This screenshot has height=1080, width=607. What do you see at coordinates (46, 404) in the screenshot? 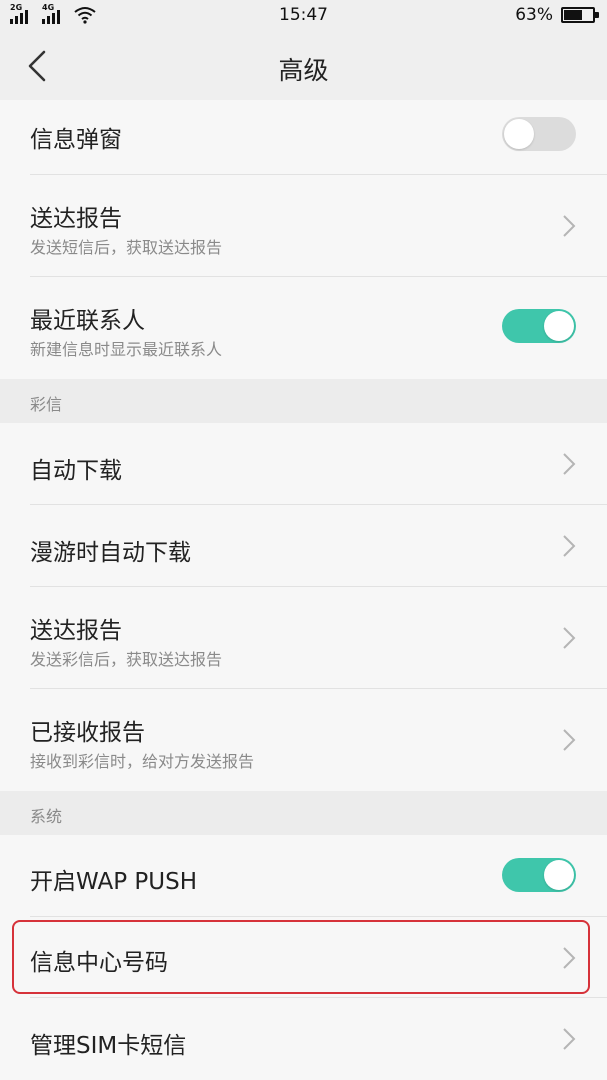
I see `section-label: 彩信` at bounding box center [46, 404].